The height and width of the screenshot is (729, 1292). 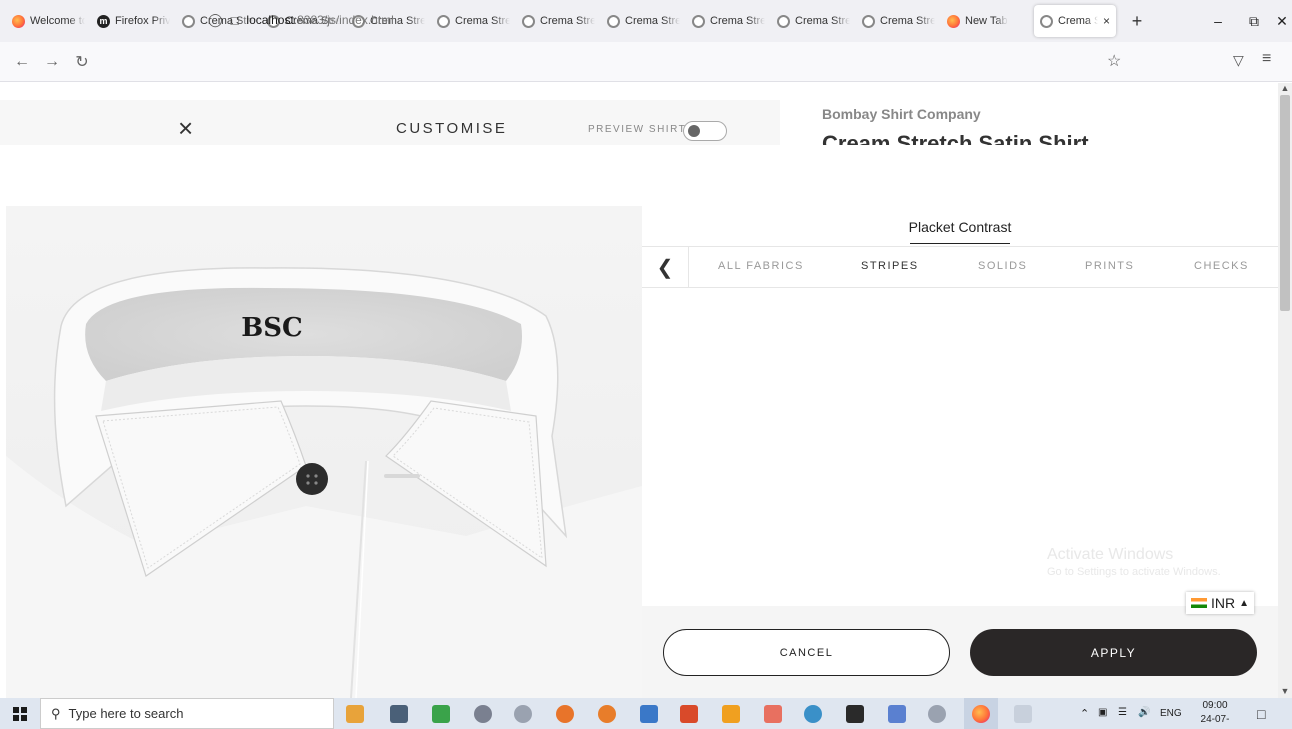 What do you see at coordinates (355, 714) in the screenshot?
I see `file-explorer-icon` at bounding box center [355, 714].